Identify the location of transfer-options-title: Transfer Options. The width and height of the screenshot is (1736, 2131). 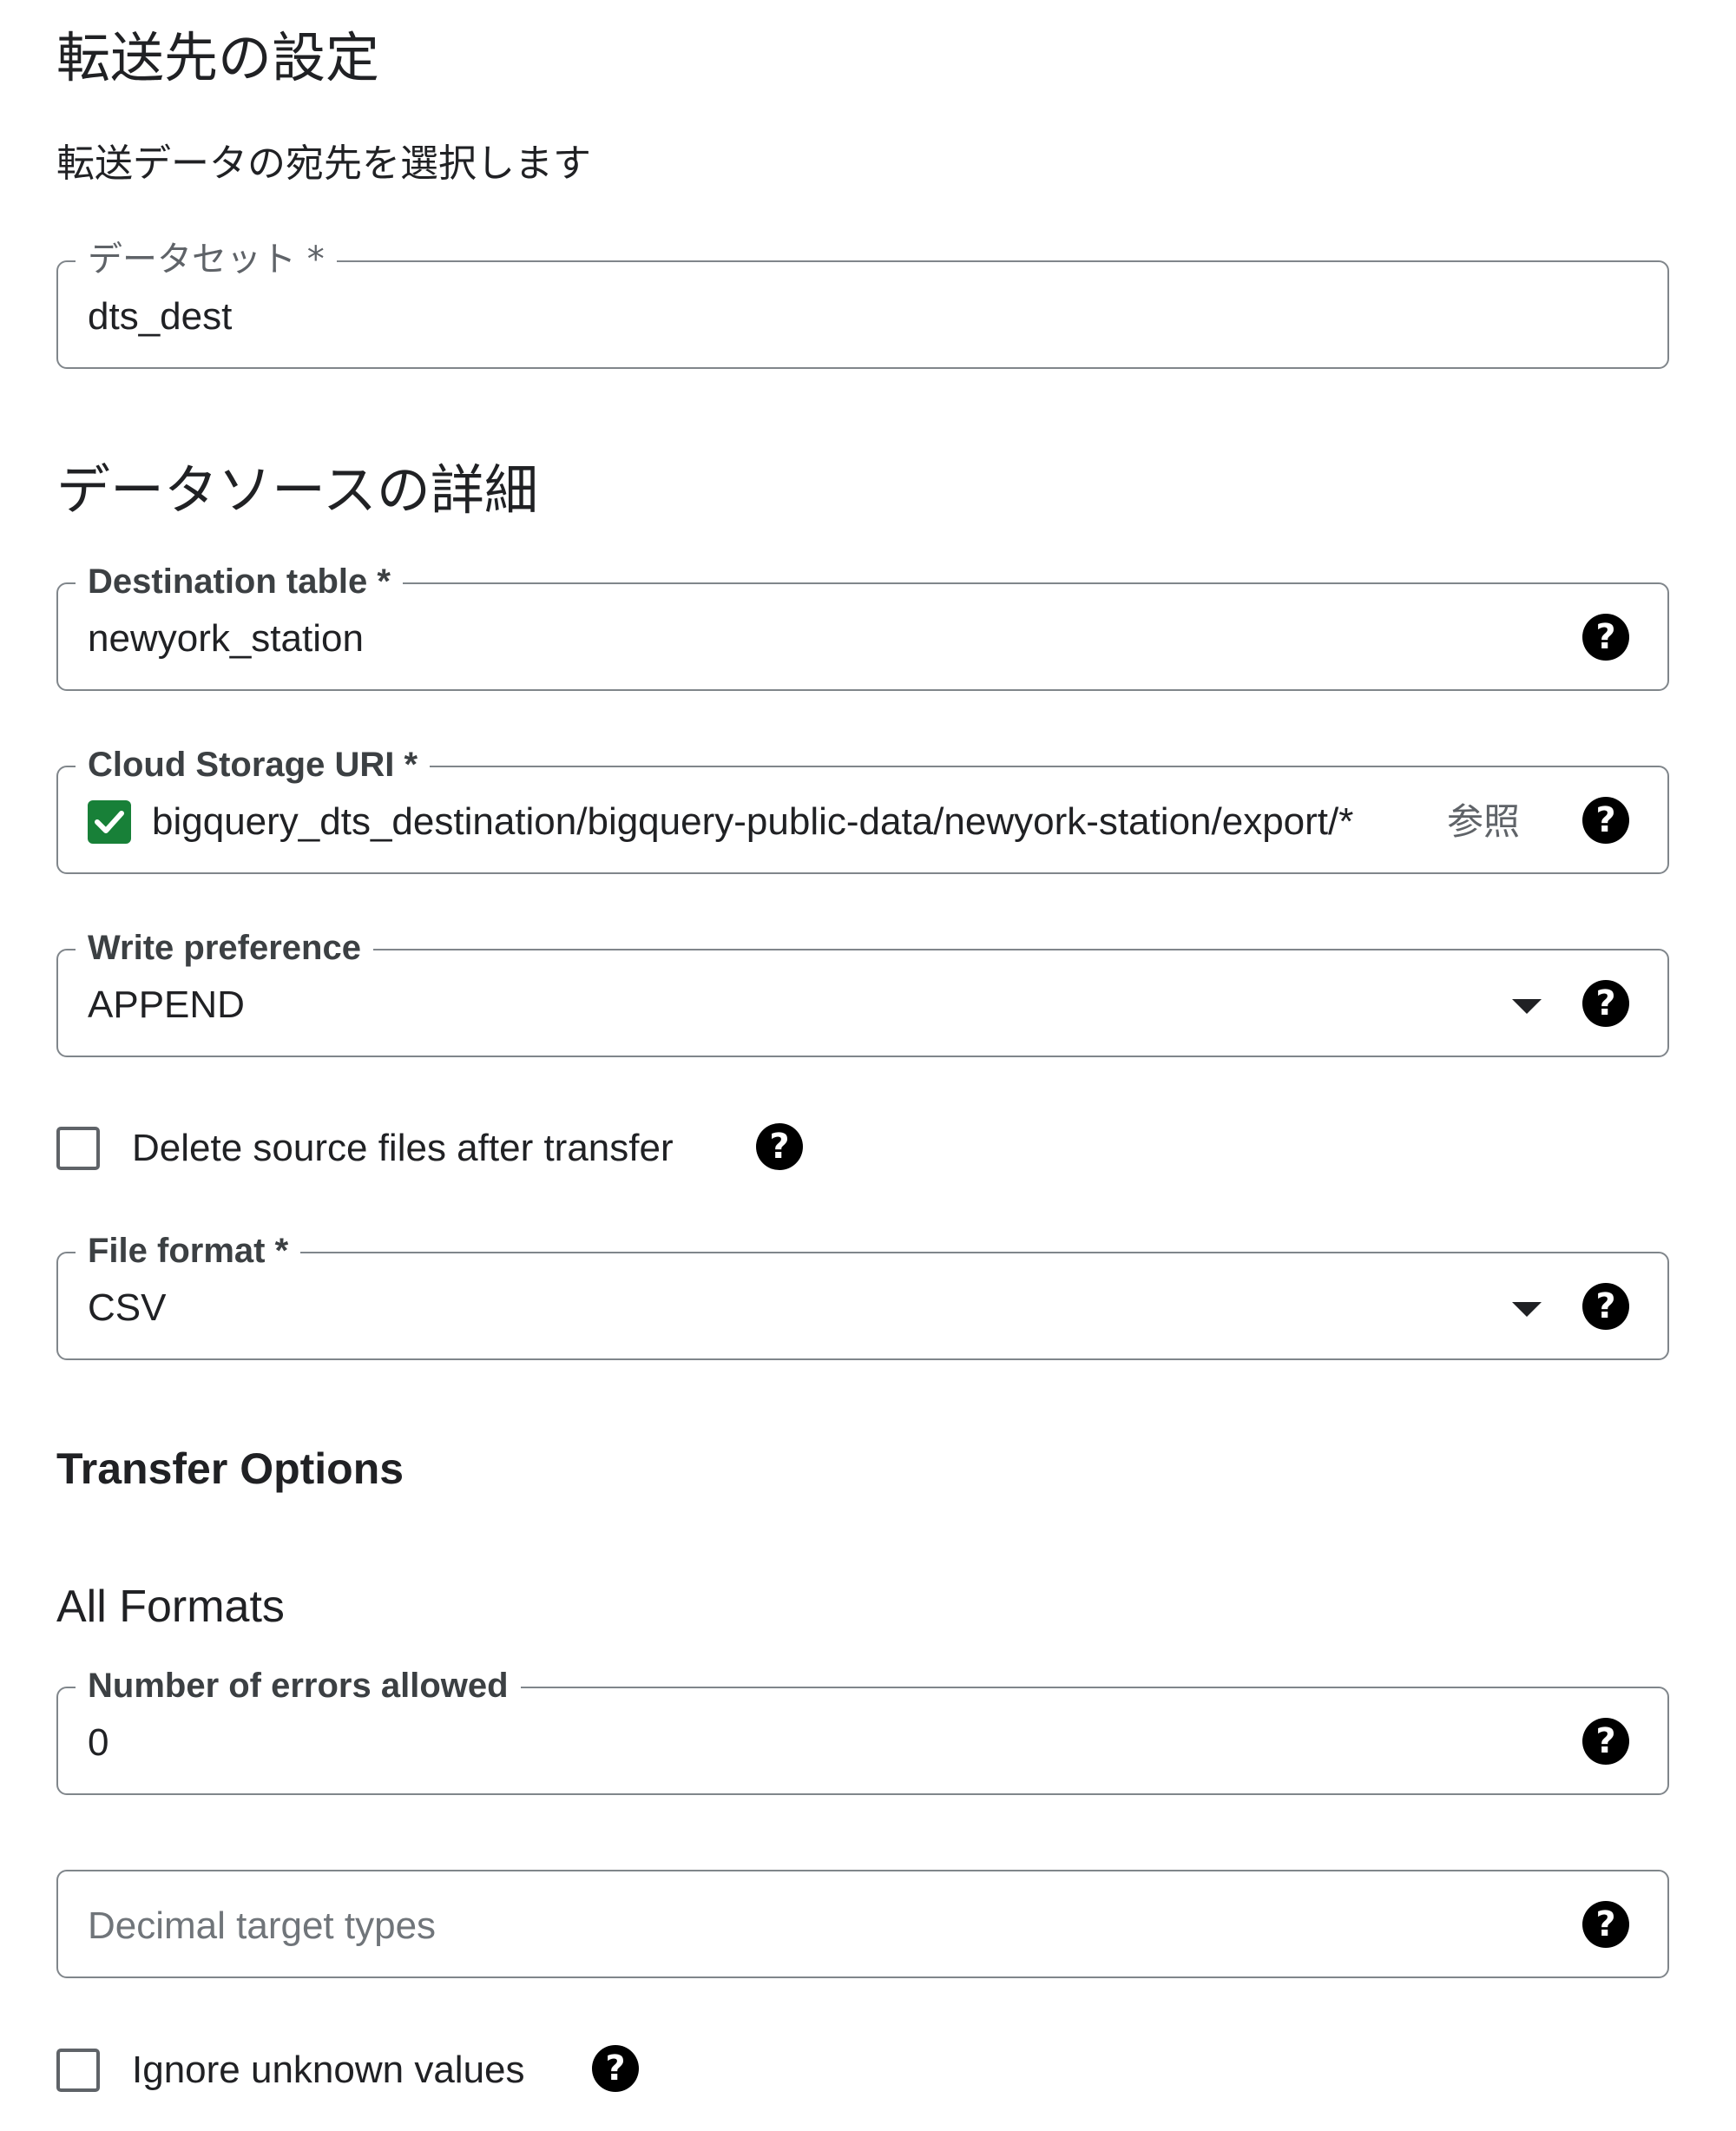
(230, 1468).